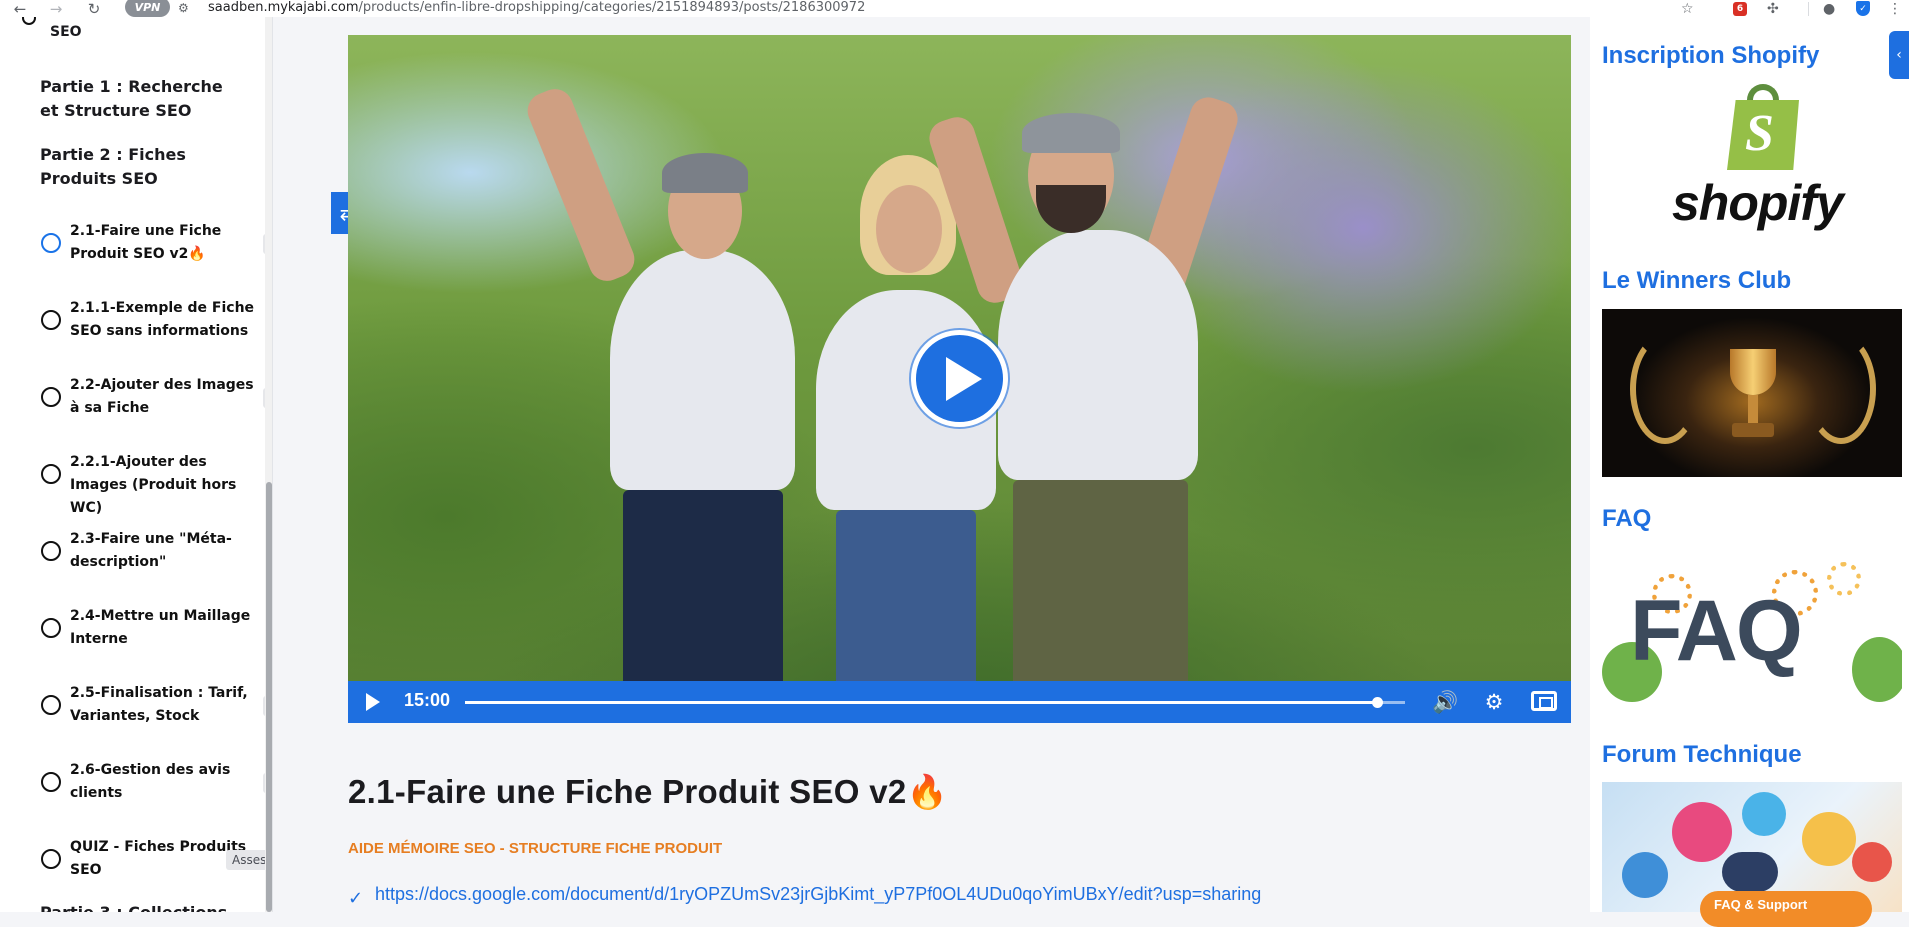  I want to click on widget-heading-faq: FAQ, so click(1626, 519).